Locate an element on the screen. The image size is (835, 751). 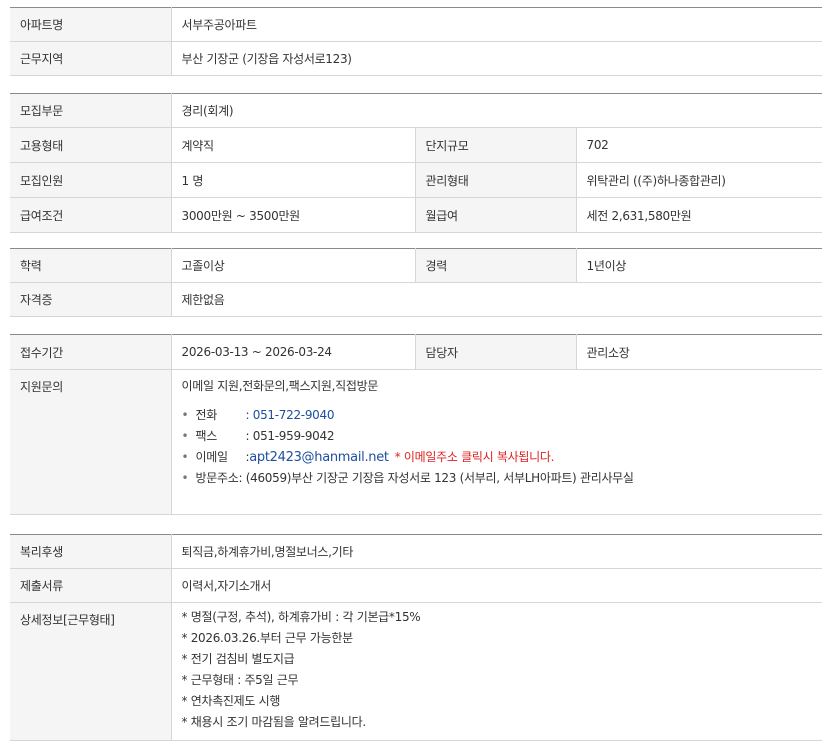
dept-value: 경리(회계) is located at coordinates (497, 110).